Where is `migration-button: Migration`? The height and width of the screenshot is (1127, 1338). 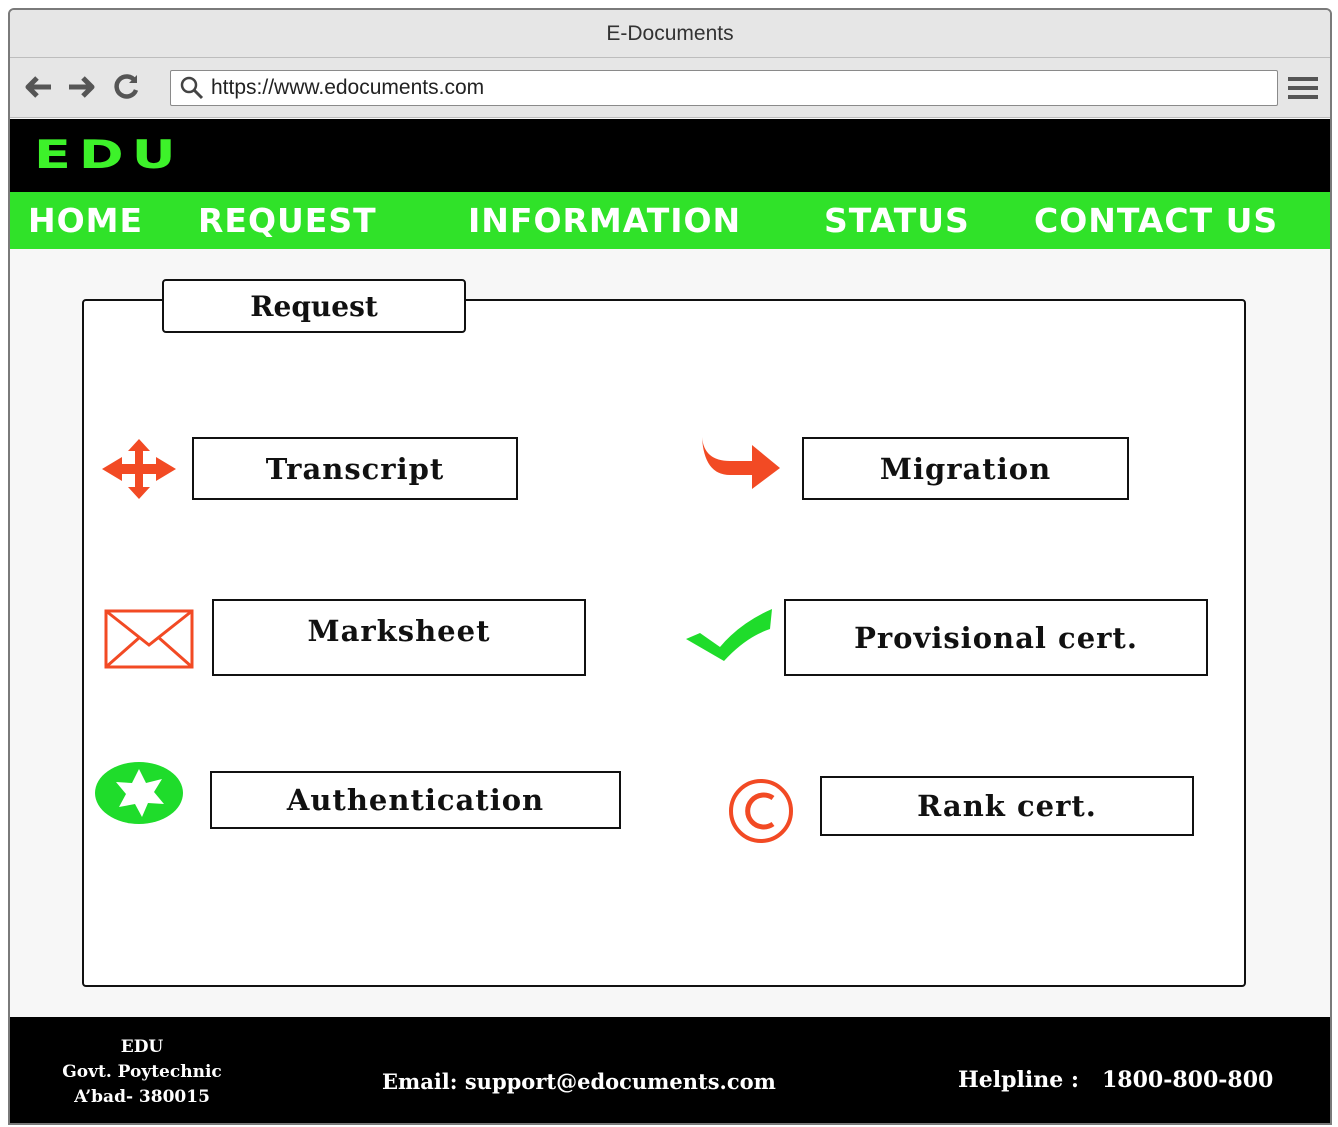 migration-button: Migration is located at coordinates (965, 468).